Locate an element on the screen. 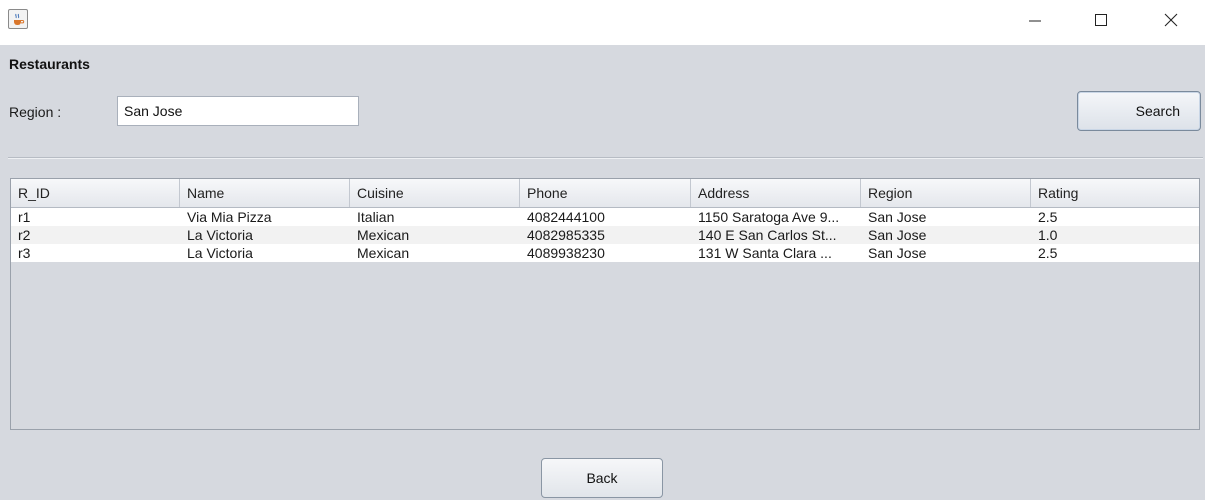 The image size is (1205, 500). maximize-icon is located at coordinates (1101, 20).